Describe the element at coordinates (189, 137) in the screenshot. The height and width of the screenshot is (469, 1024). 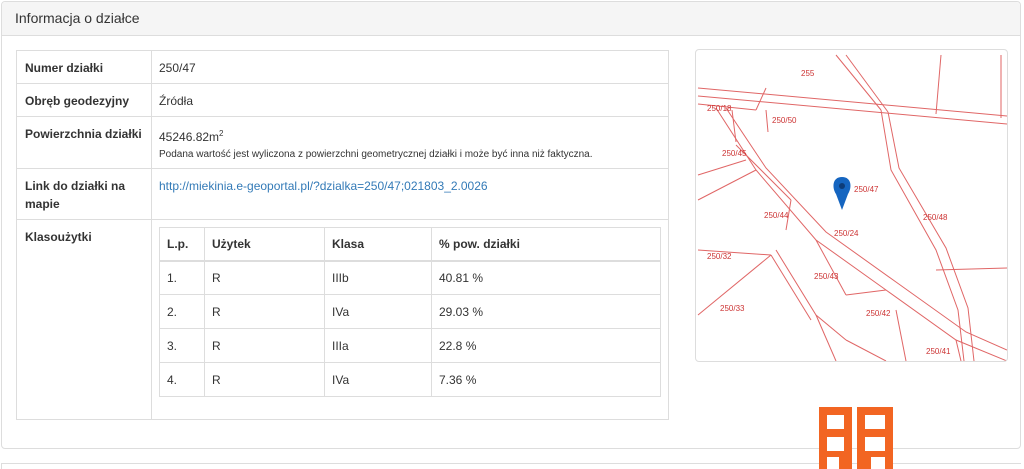
I see `area-value: 45246.82m` at that location.